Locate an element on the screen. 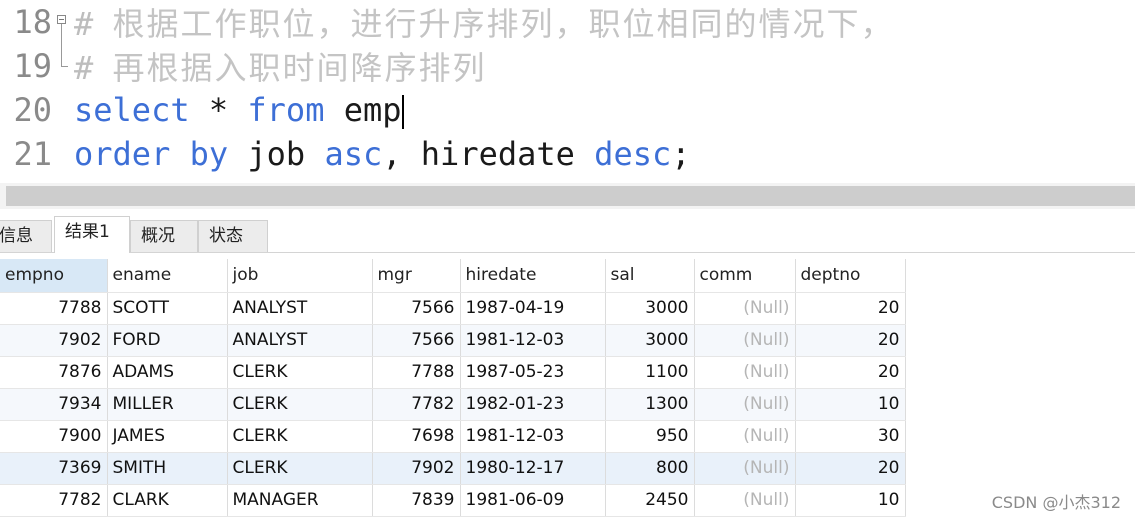 This screenshot has height=523, width=1135. cell-job: MANAGER is located at coordinates (300, 500).